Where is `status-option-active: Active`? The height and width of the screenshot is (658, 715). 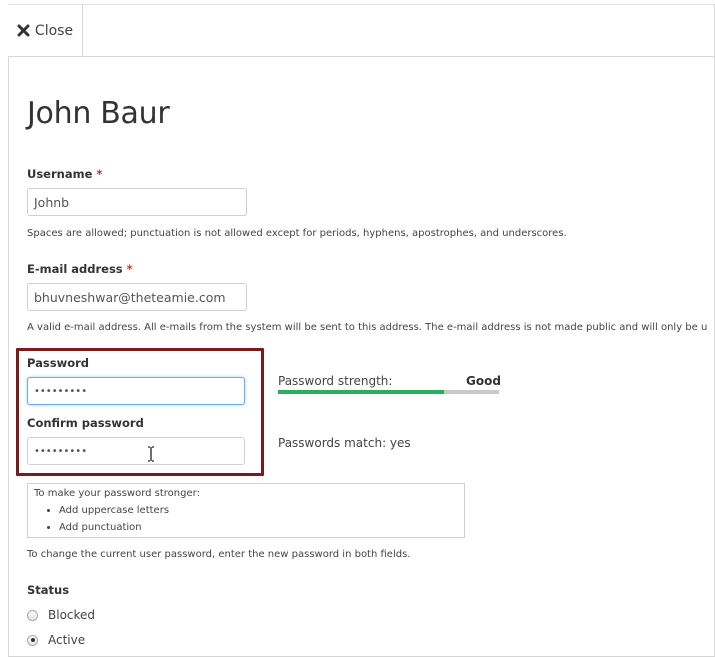
status-option-active: Active is located at coordinates (56, 640).